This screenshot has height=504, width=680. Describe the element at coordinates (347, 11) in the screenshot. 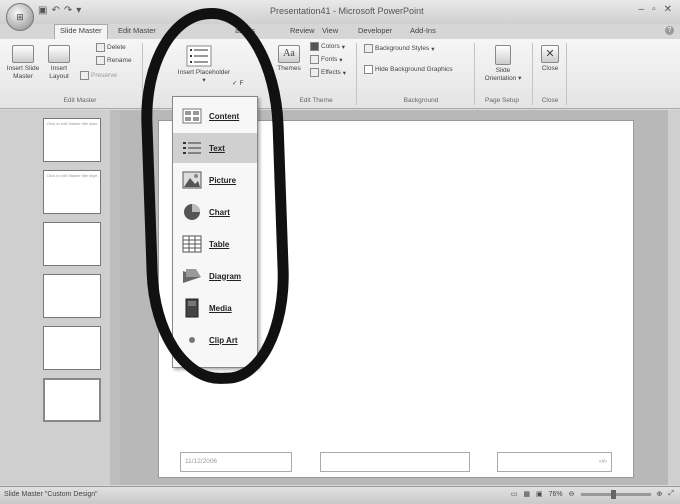

I see `window-title: Presentation41 - Microsoft PowerPoint` at that location.